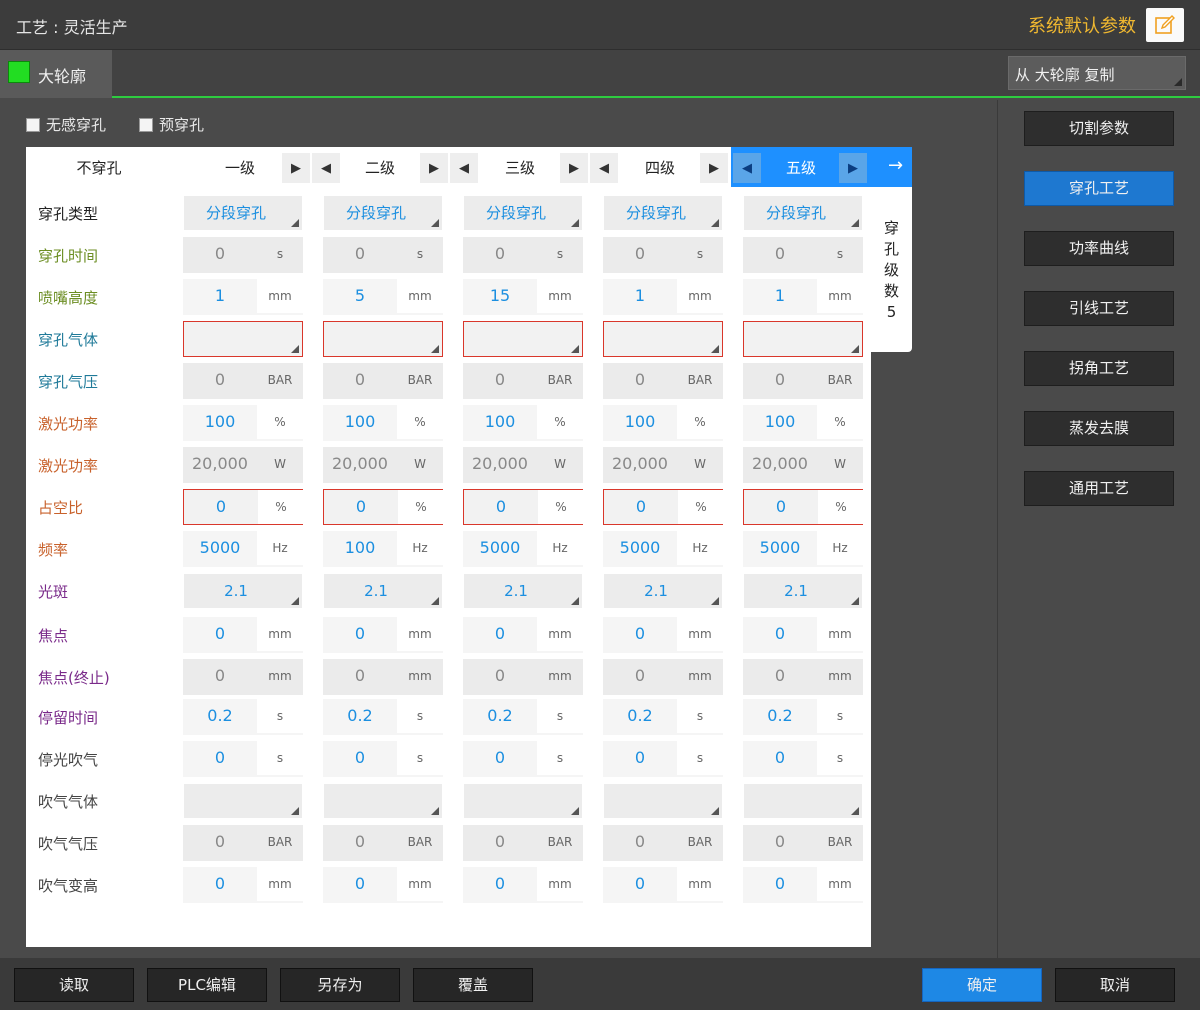 This screenshot has width=1200, height=1010. Describe the element at coordinates (1097, 73) in the screenshot. I see `copy-from-select: 从 大轮廓 复制` at that location.